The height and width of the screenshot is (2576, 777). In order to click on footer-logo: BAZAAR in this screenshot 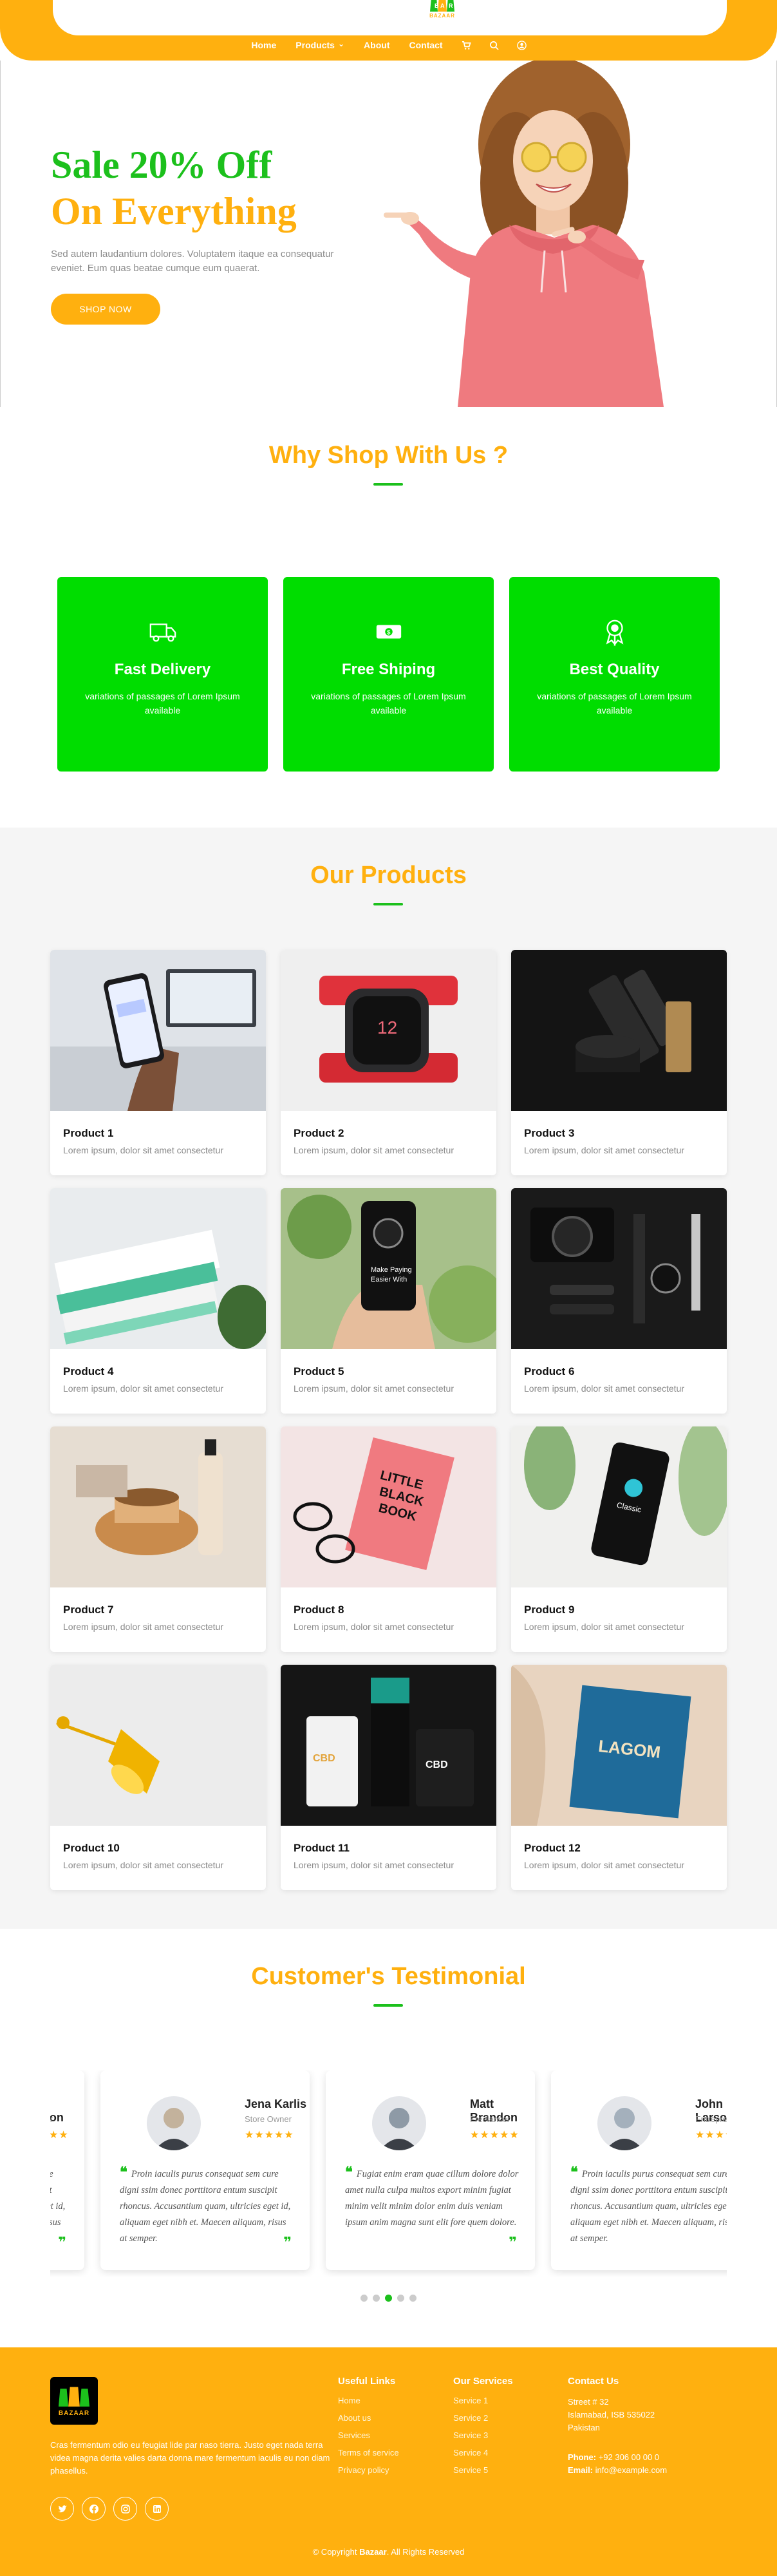, I will do `click(74, 2401)`.